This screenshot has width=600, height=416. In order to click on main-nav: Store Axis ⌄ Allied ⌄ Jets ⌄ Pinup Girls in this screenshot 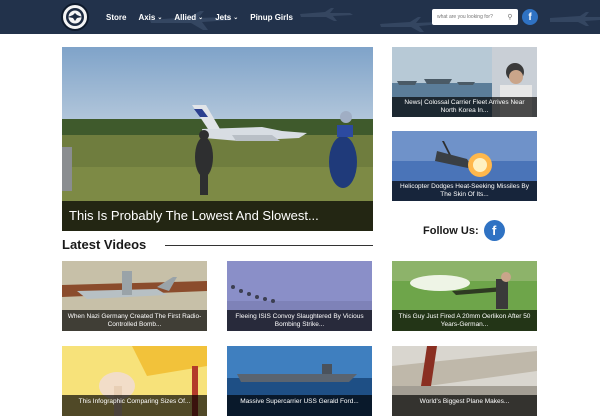, I will do `click(205, 17)`.